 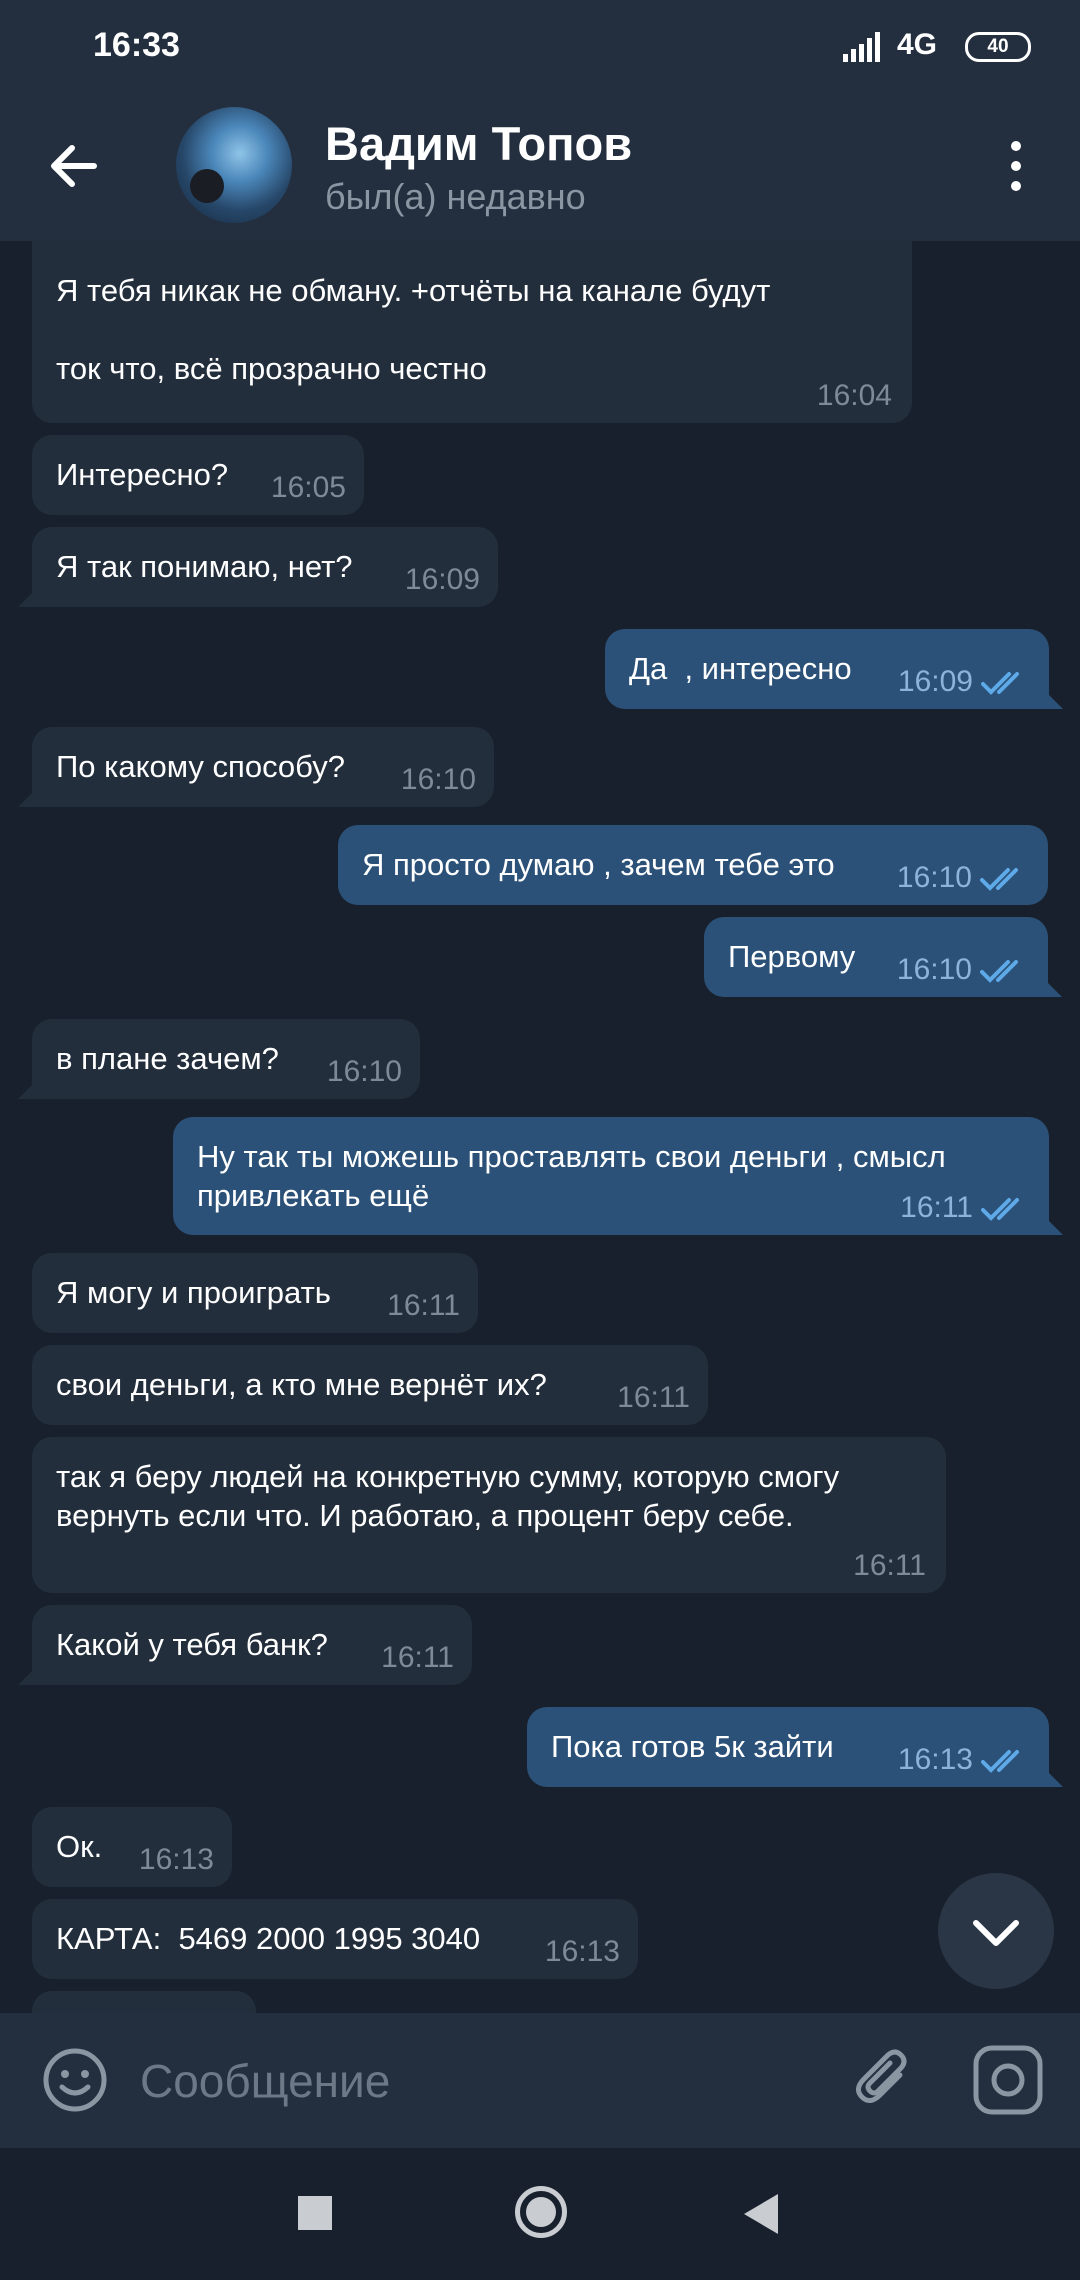 I want to click on message-incoming: Интересно? 16:05, so click(x=198, y=475).